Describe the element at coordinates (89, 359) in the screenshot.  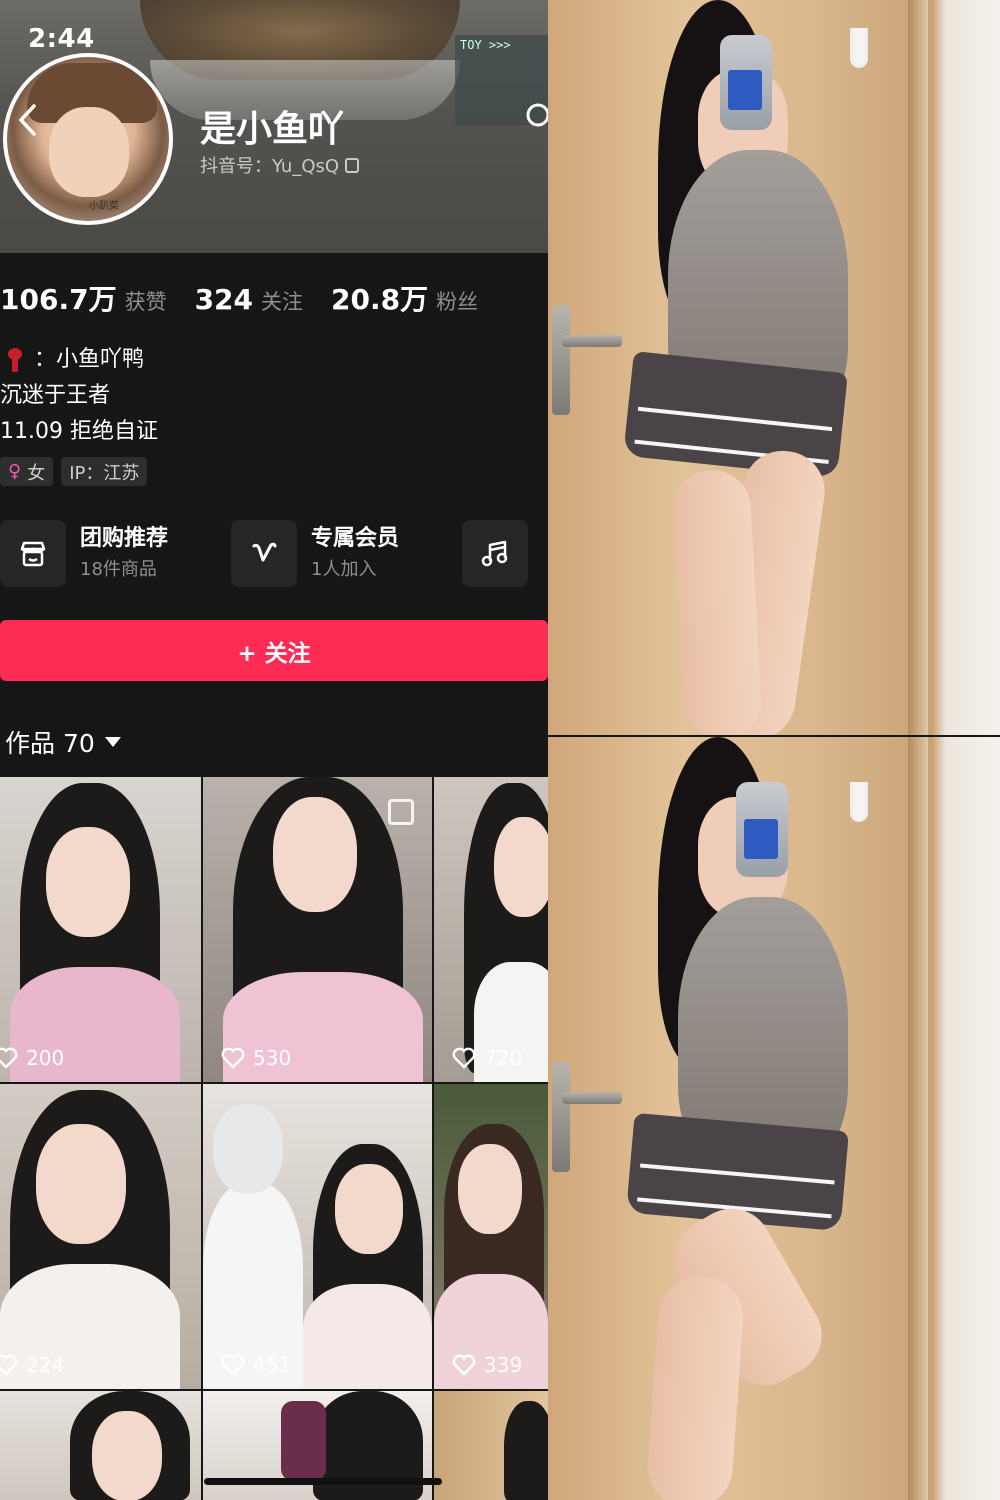
I see `bio-line-1-text: ：小鱼吖鸭` at that location.